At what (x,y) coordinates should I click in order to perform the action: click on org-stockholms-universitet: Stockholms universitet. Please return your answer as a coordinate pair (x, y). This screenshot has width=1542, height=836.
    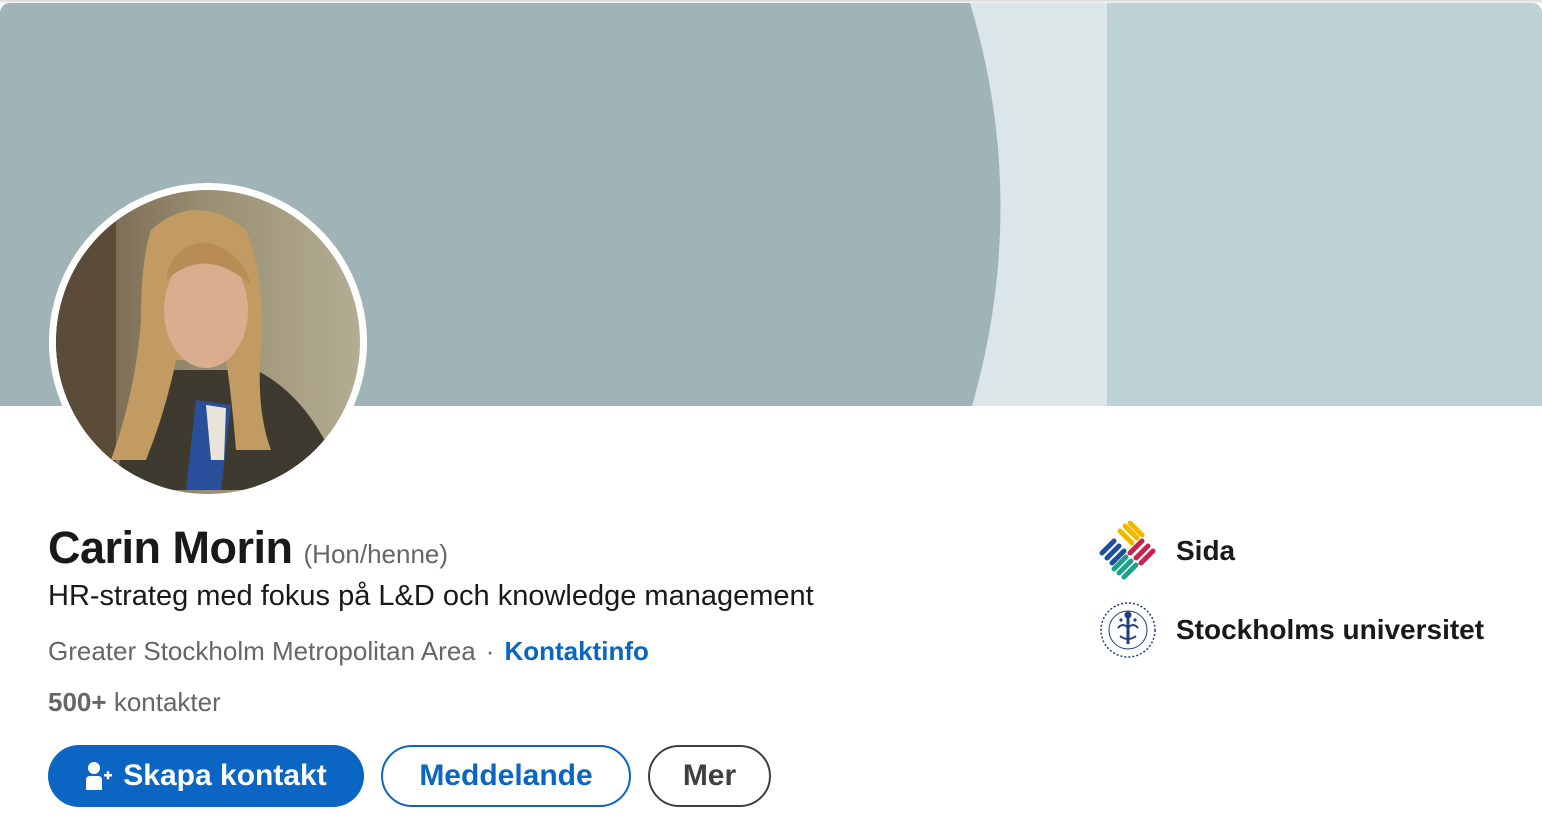
    Looking at the image, I should click on (1291, 630).